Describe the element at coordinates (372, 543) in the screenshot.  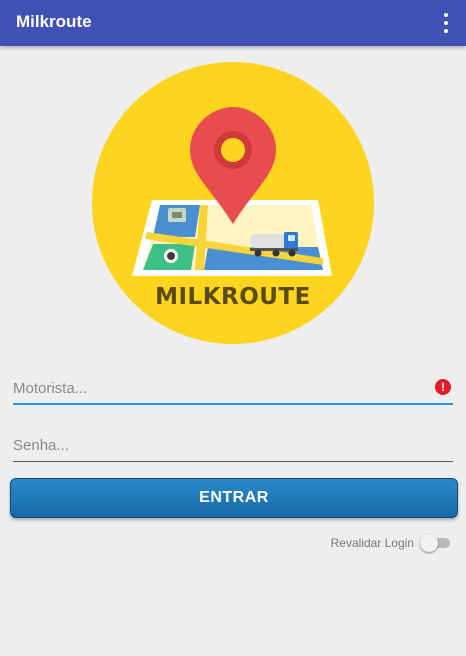
I see `revalidate-login-label: Revalidar Login` at that location.